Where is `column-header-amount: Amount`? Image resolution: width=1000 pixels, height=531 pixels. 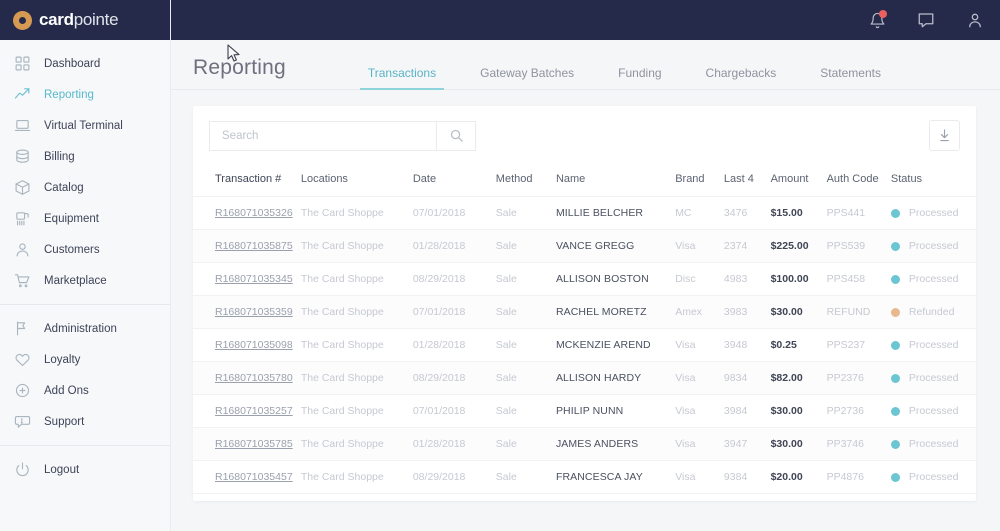
column-header-amount: Amount is located at coordinates (798, 180).